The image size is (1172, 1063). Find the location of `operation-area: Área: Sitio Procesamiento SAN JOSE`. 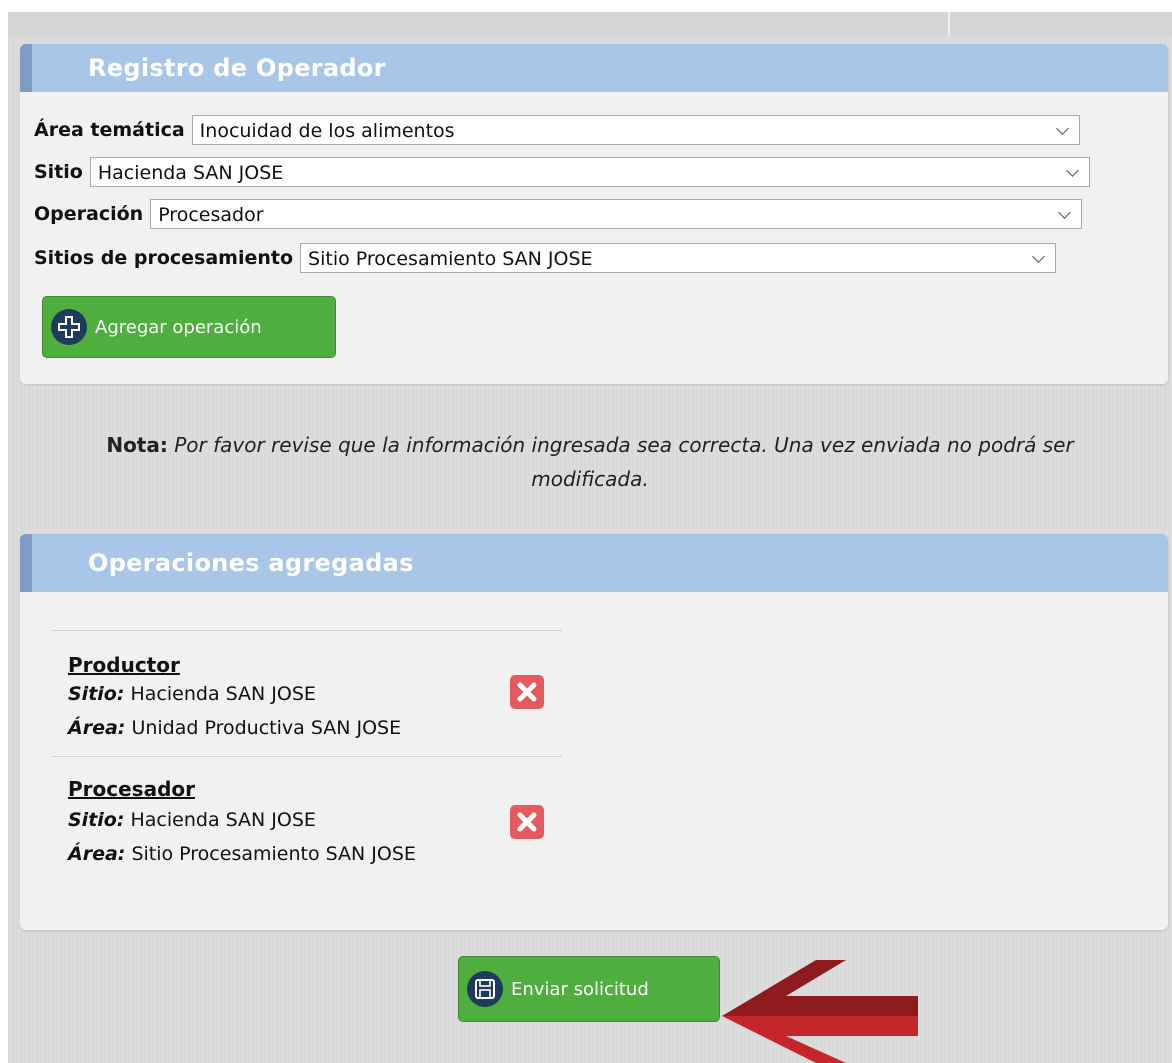

operation-area: Área: Sitio Procesamiento SAN JOSE is located at coordinates (242, 854).